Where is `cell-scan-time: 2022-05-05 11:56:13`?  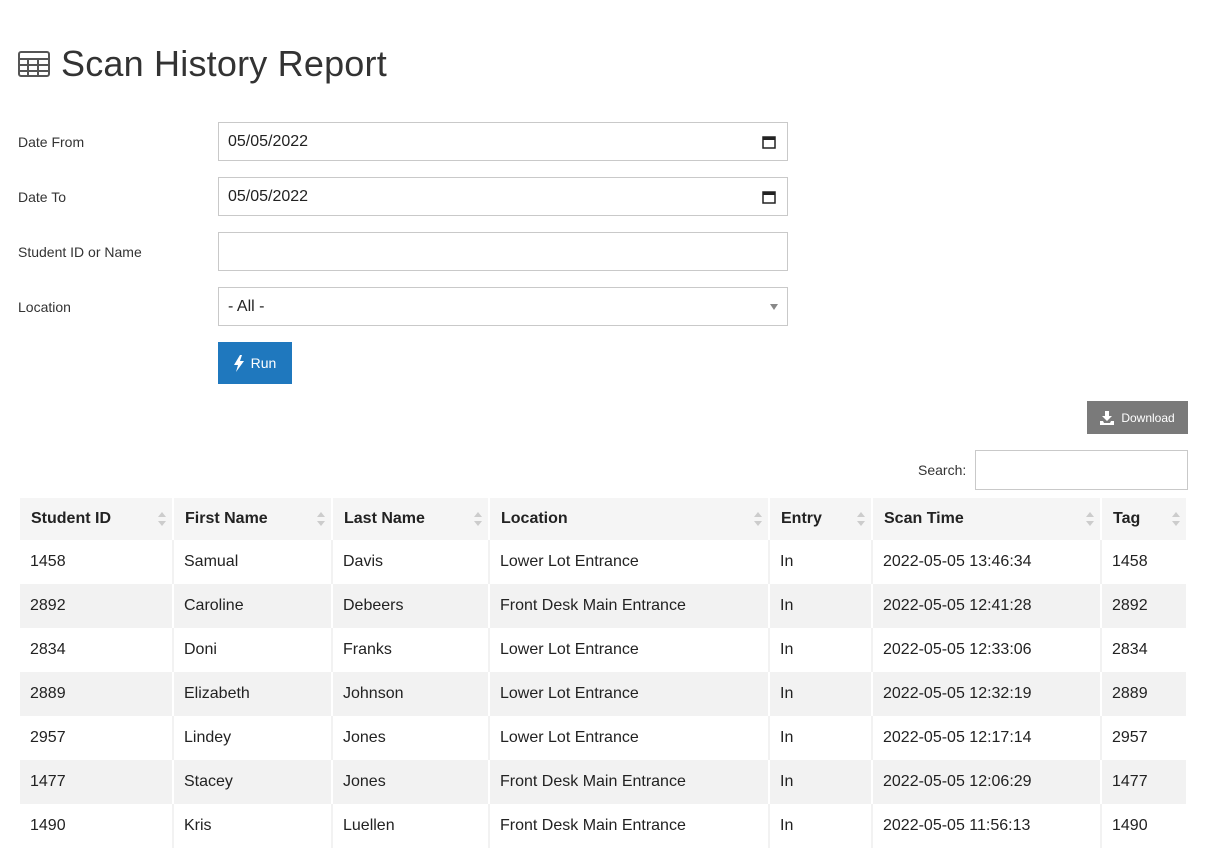 cell-scan-time: 2022-05-05 11:56:13 is located at coordinates (987, 826).